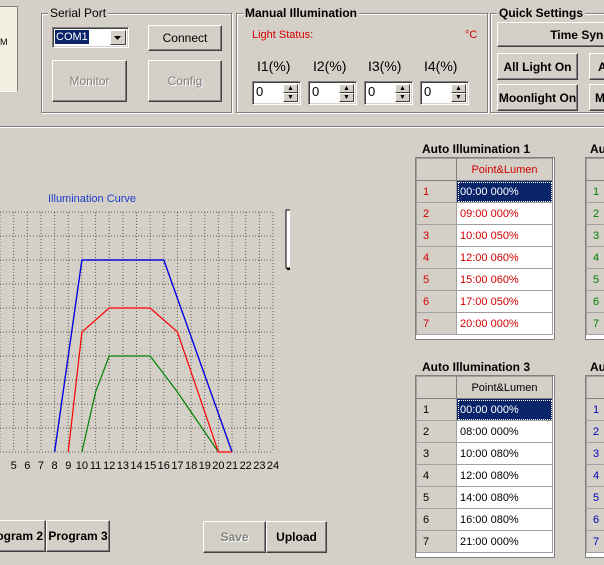 The image size is (604, 565). Describe the element at coordinates (504, 323) in the screenshot. I see `grid-cell: 20:00 000%` at that location.